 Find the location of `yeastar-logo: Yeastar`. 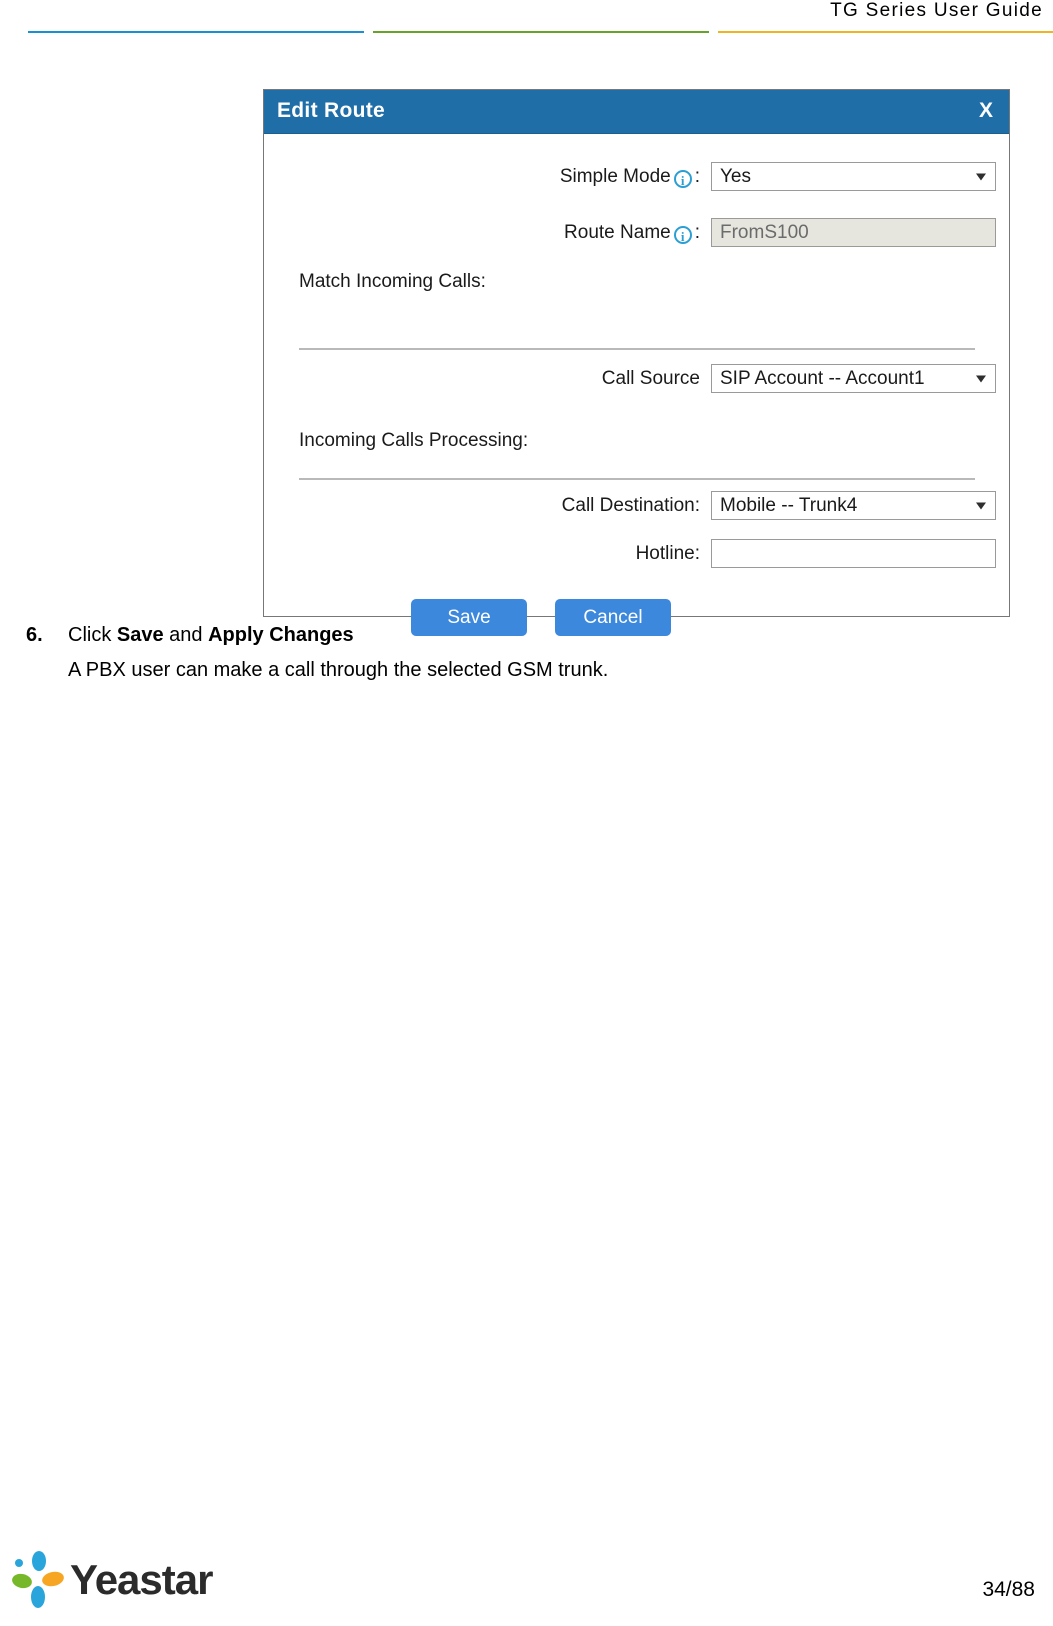

yeastar-logo: Yeastar is located at coordinates (110, 1579).